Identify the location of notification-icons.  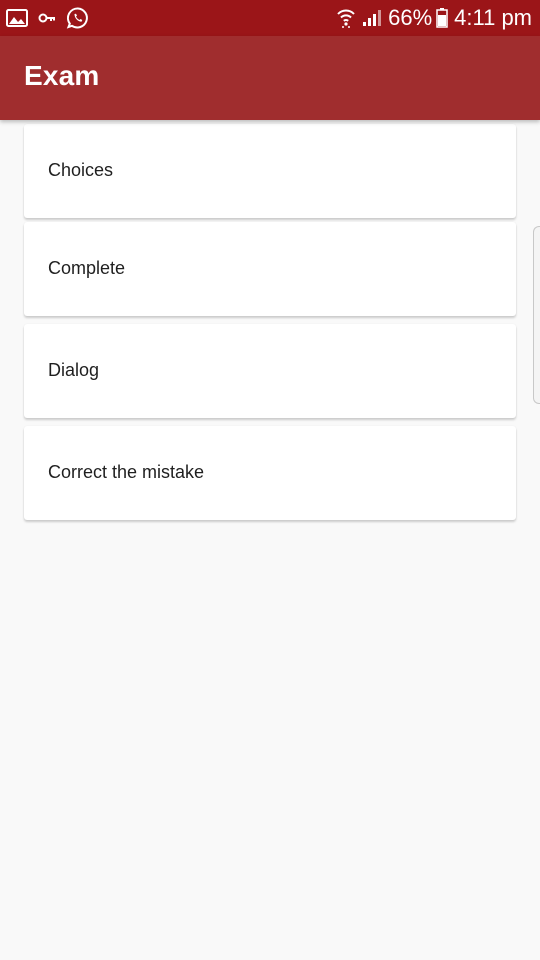
(53, 18).